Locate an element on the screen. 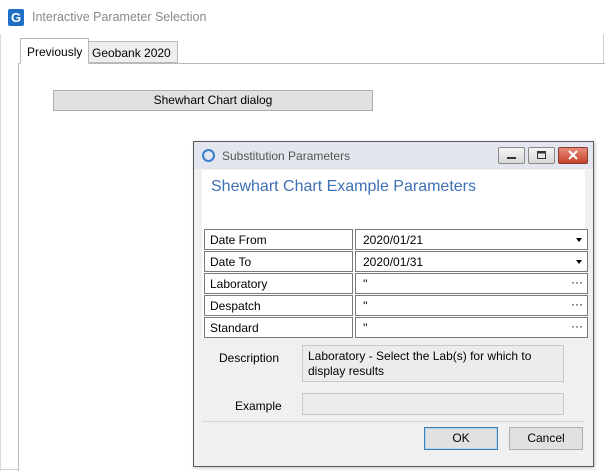 This screenshot has height=471, width=605. window-title: Interactive Parameter Selection is located at coordinates (119, 17).